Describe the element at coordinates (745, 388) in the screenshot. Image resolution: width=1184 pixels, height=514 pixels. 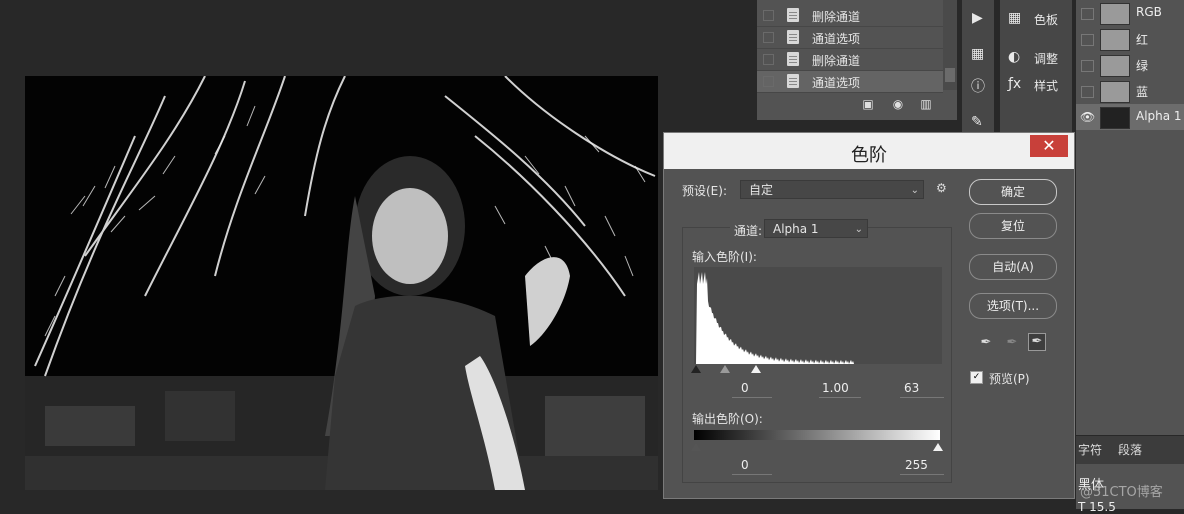
I see `input-black-value: 0` at that location.